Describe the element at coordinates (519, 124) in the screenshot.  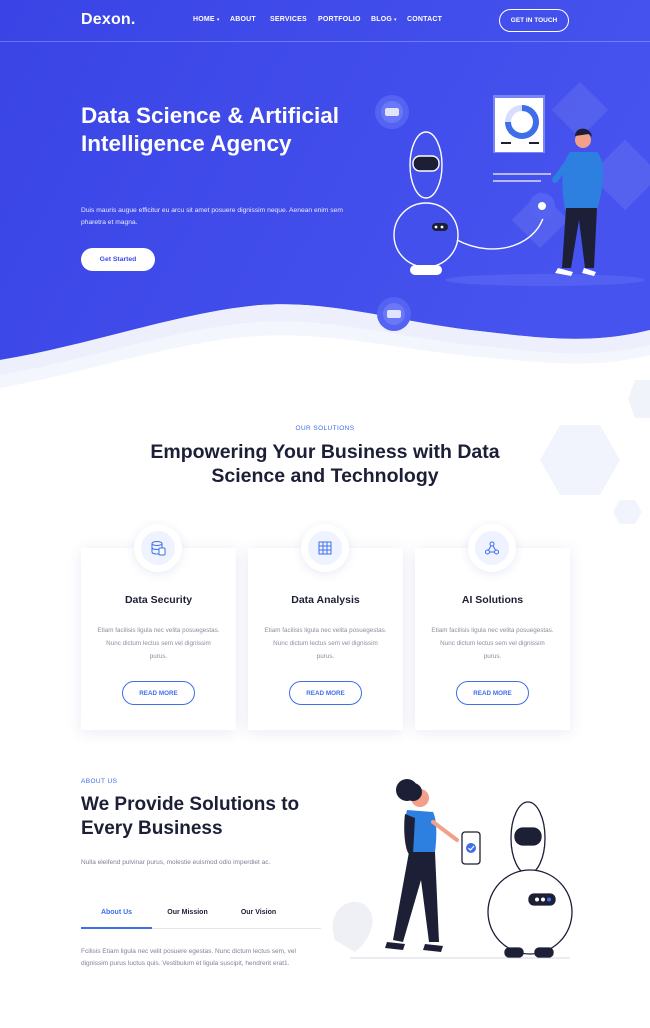
I see `dashboard-card-icon` at that location.